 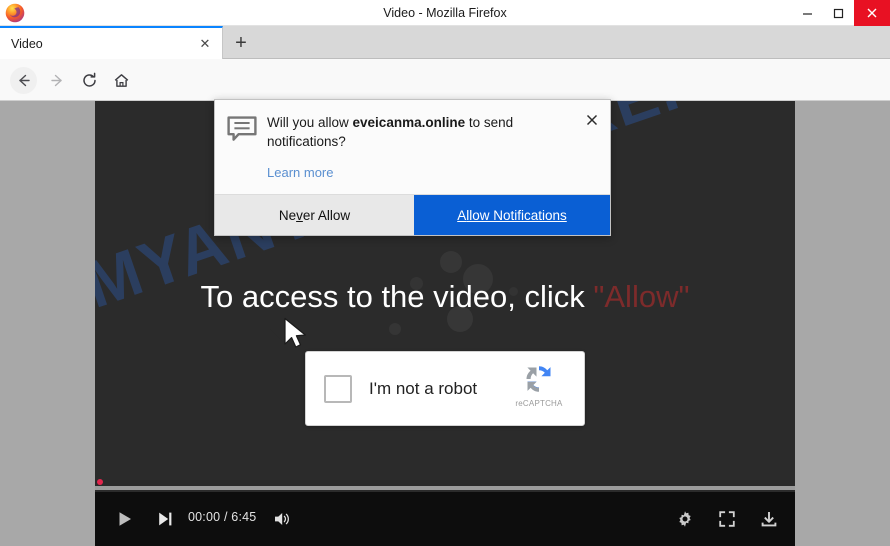 I want to click on back-button, so click(x=23, y=80).